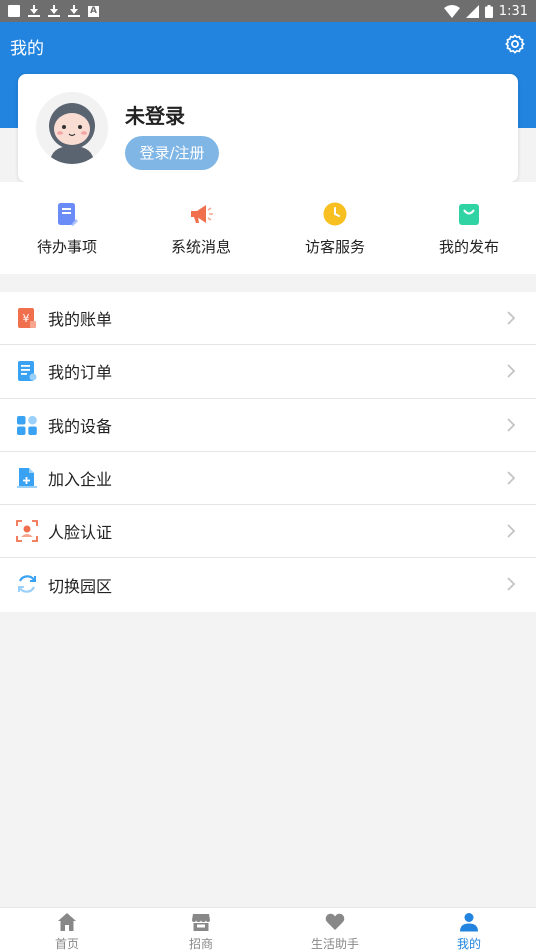 The width and height of the screenshot is (536, 952). I want to click on menu-item-join-enterprise: 加入企业, so click(268, 479).